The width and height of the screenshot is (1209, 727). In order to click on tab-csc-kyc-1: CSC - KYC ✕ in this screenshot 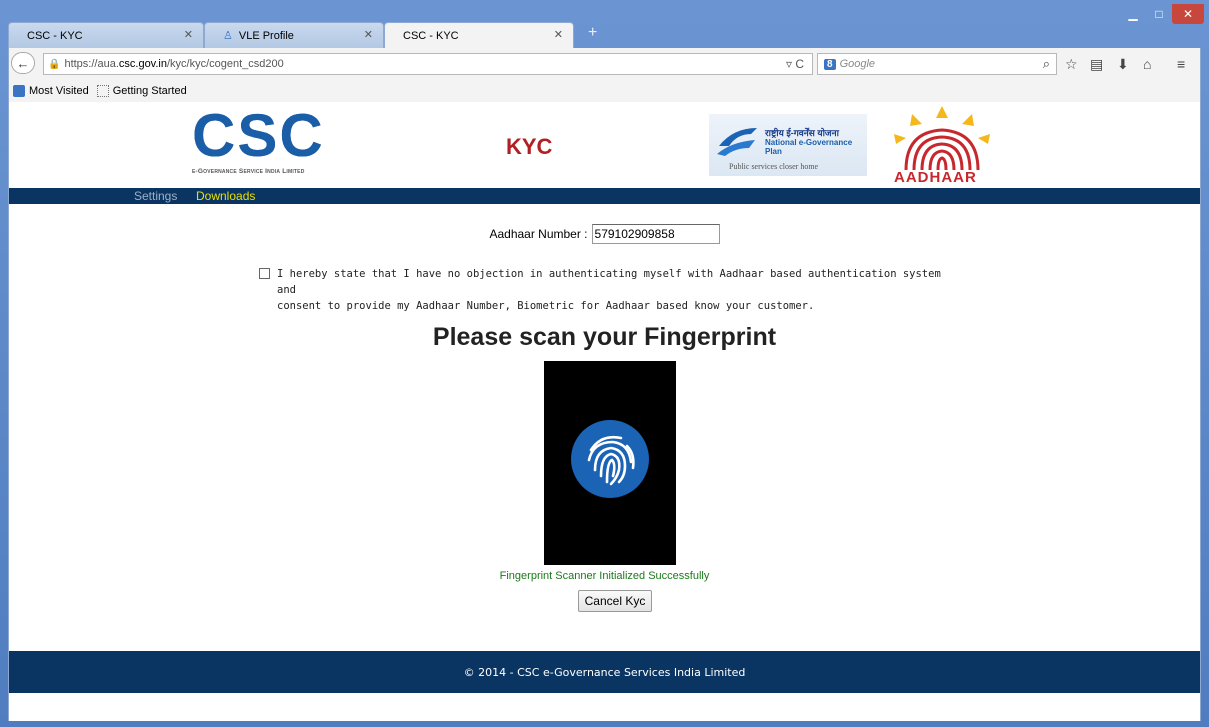, I will do `click(106, 35)`.